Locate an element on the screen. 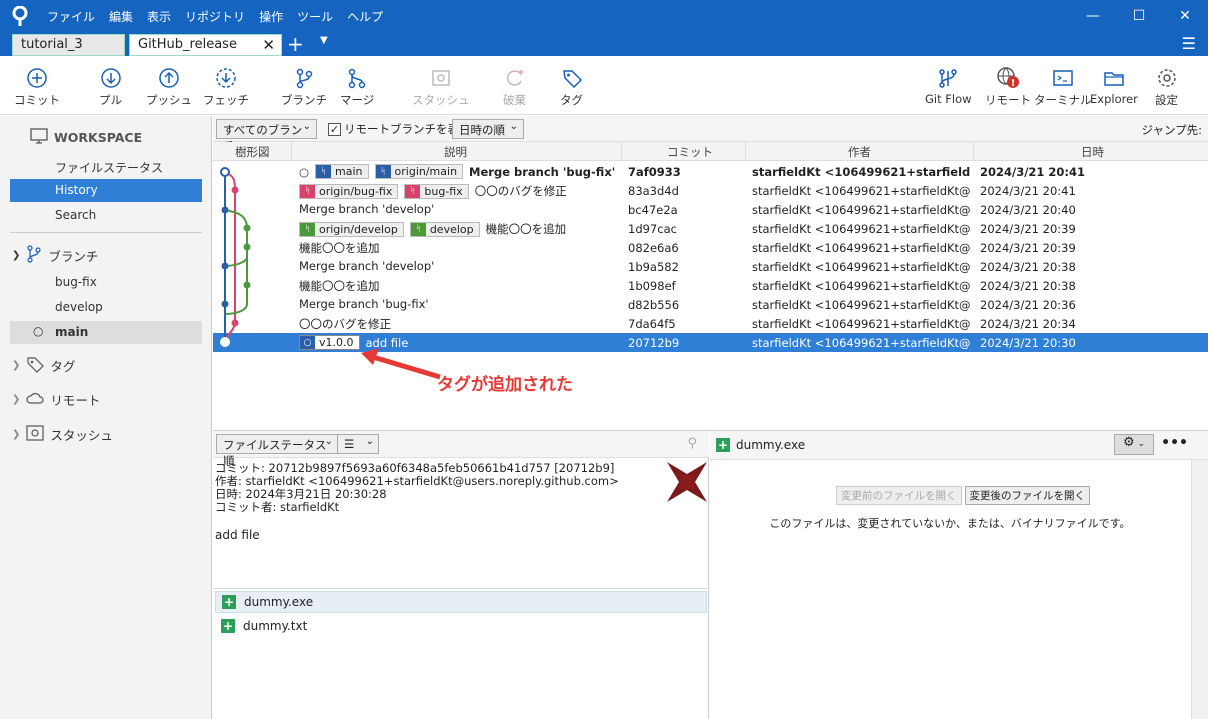 Image resolution: width=1208 pixels, height=719 pixels. sidebar-item-file-status: ファイルステータス is located at coordinates (106, 166).